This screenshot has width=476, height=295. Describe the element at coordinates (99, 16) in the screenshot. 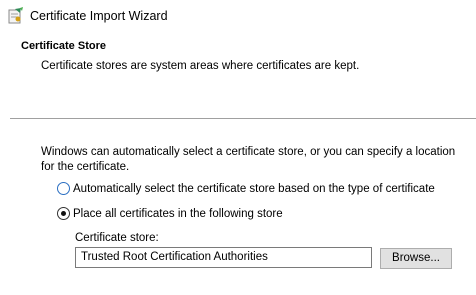

I see `window-title: Certificate Import Wizard` at that location.